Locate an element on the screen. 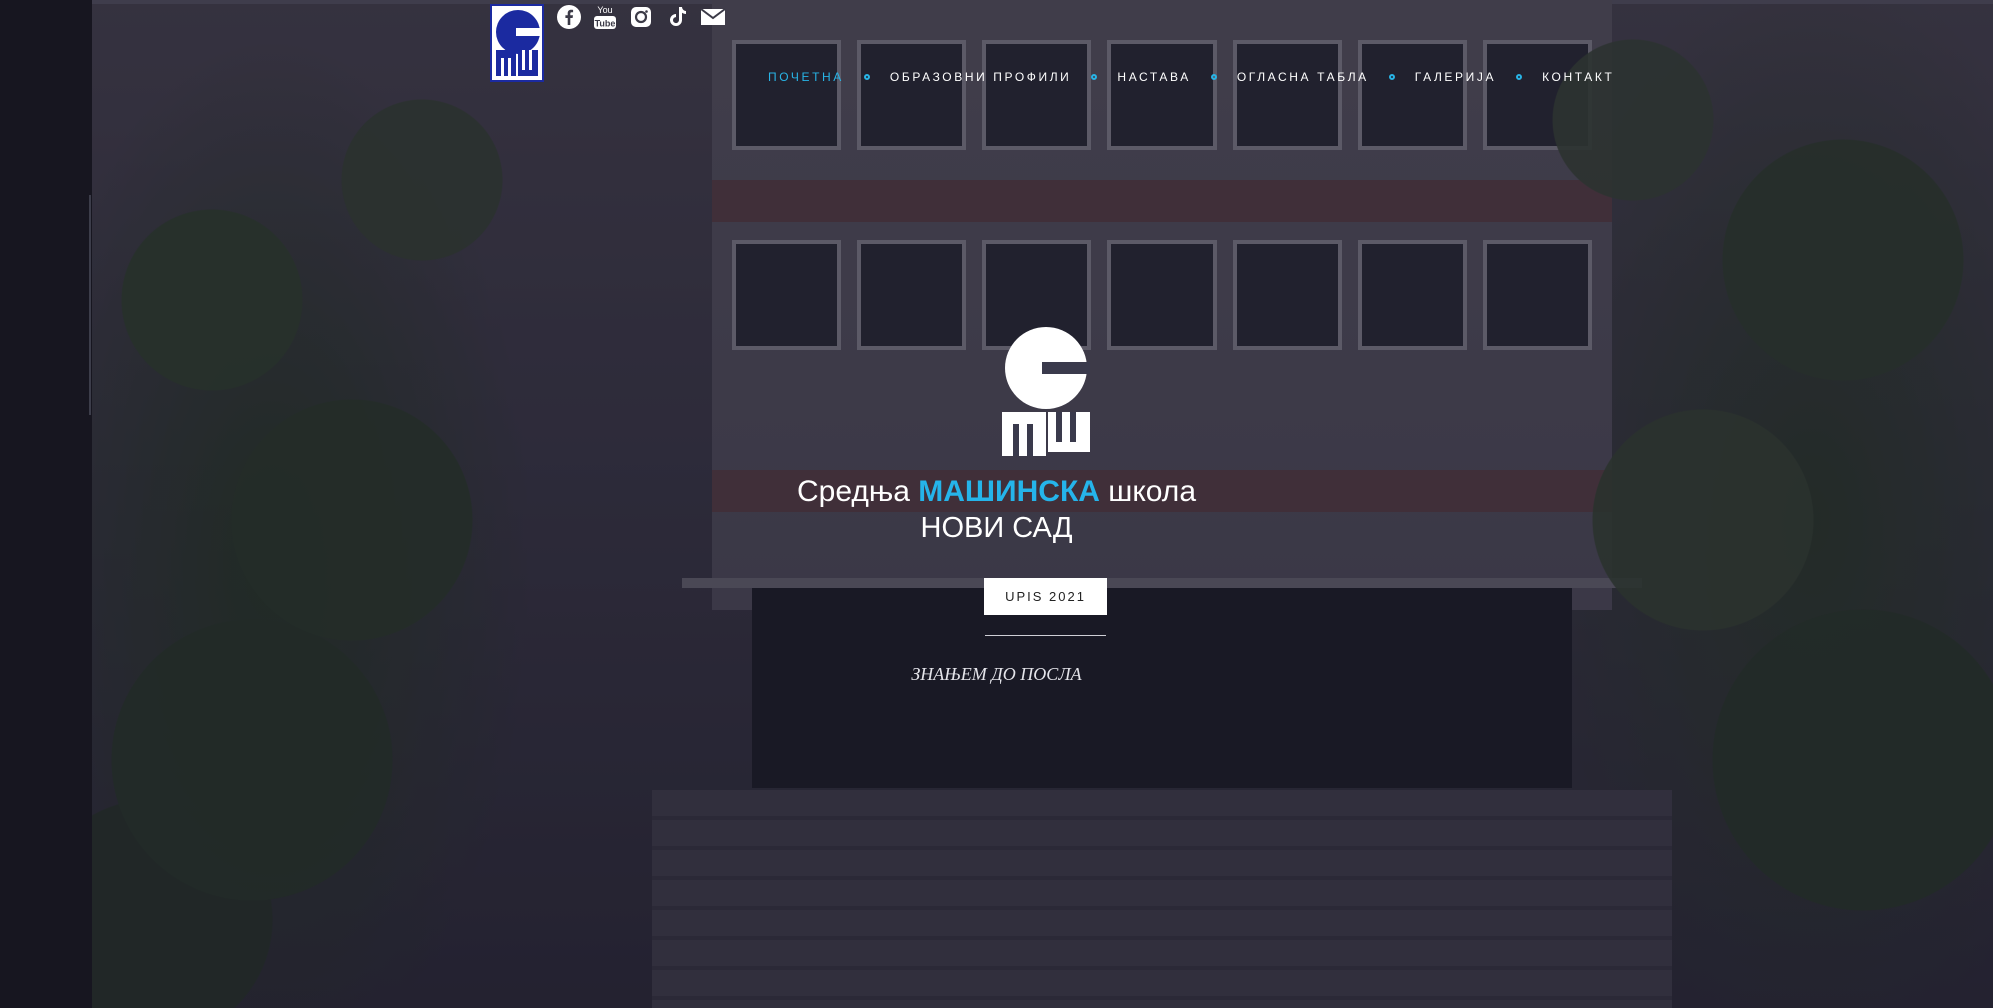 The image size is (1993, 1008). nav-item-education-profiles: ОБРАЗОВНИ ПРОФИЛИ is located at coordinates (981, 77).